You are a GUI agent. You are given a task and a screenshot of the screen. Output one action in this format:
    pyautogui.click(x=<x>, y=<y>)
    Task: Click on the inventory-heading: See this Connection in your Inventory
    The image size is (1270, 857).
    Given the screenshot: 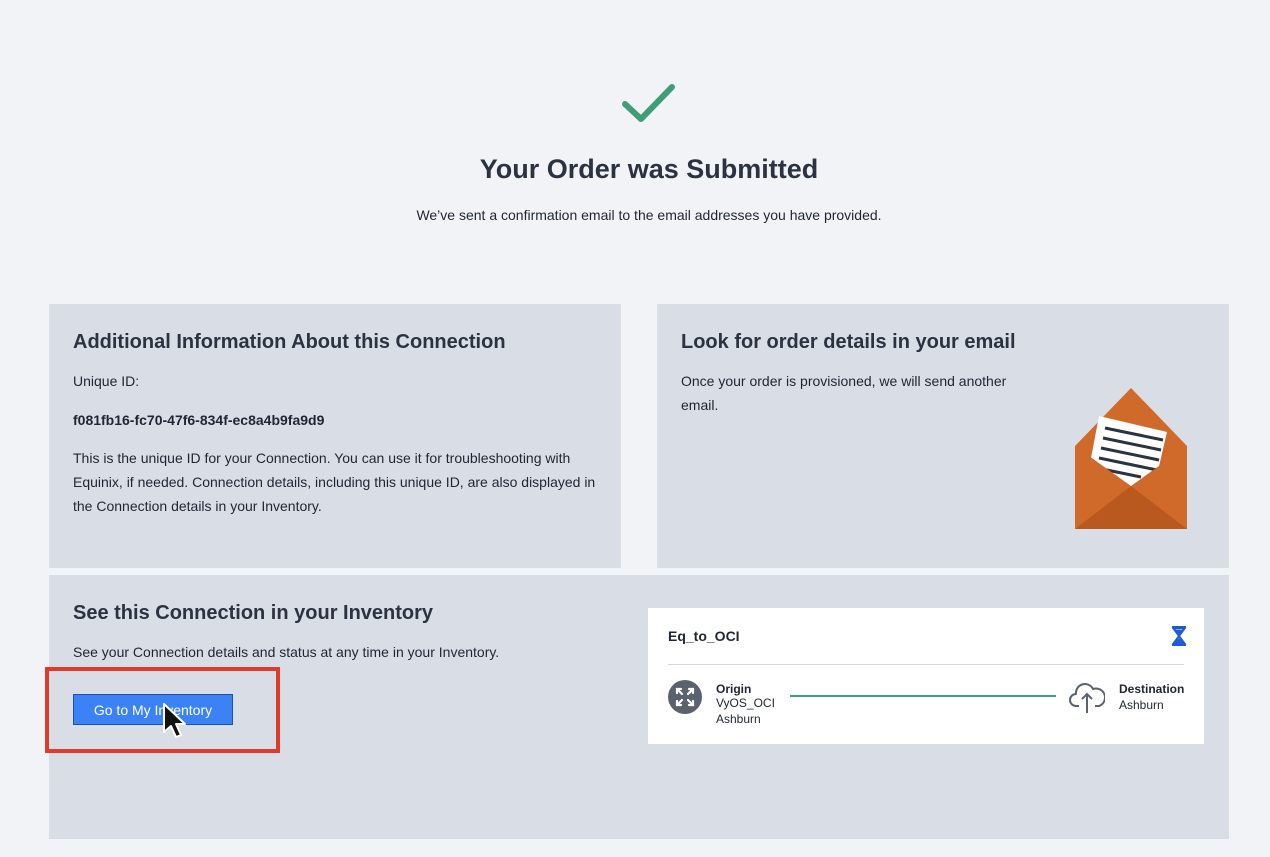 What is the action you would take?
    pyautogui.click(x=253, y=613)
    